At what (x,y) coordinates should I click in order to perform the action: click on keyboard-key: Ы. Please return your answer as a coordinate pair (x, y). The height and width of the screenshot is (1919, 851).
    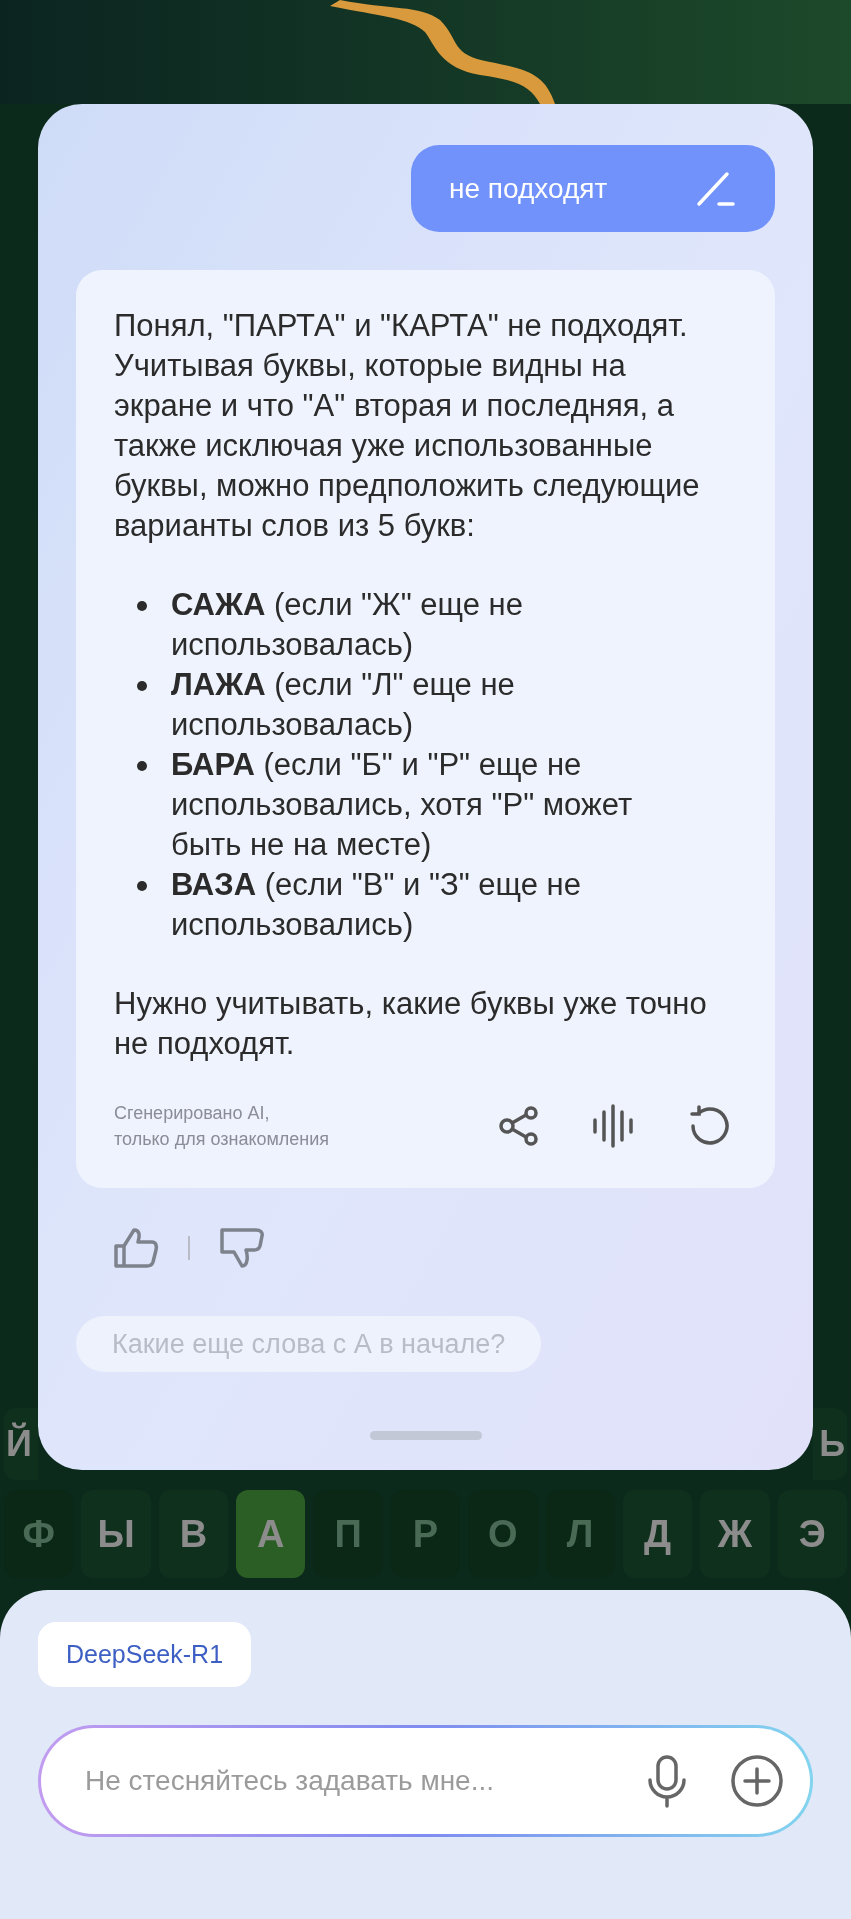
    Looking at the image, I should click on (116, 1534).